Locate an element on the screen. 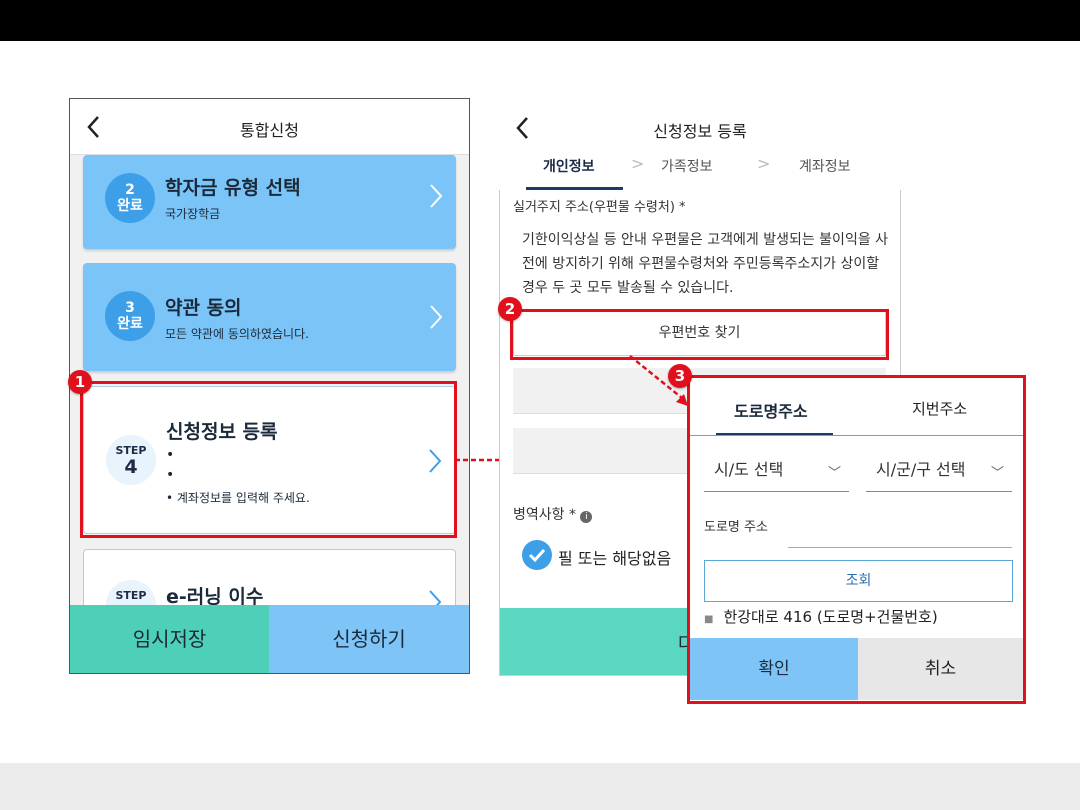 The height and width of the screenshot is (810, 1080). marker-2: 2 is located at coordinates (510, 309).